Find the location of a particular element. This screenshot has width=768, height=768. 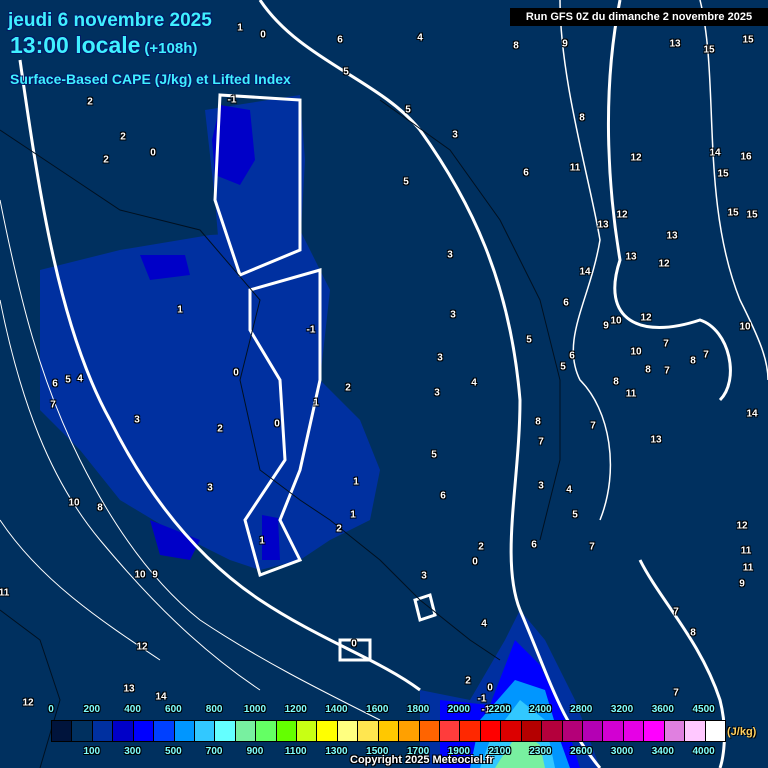

copyright: Copyright 2025 Meteociel.fr is located at coordinates (422, 760).